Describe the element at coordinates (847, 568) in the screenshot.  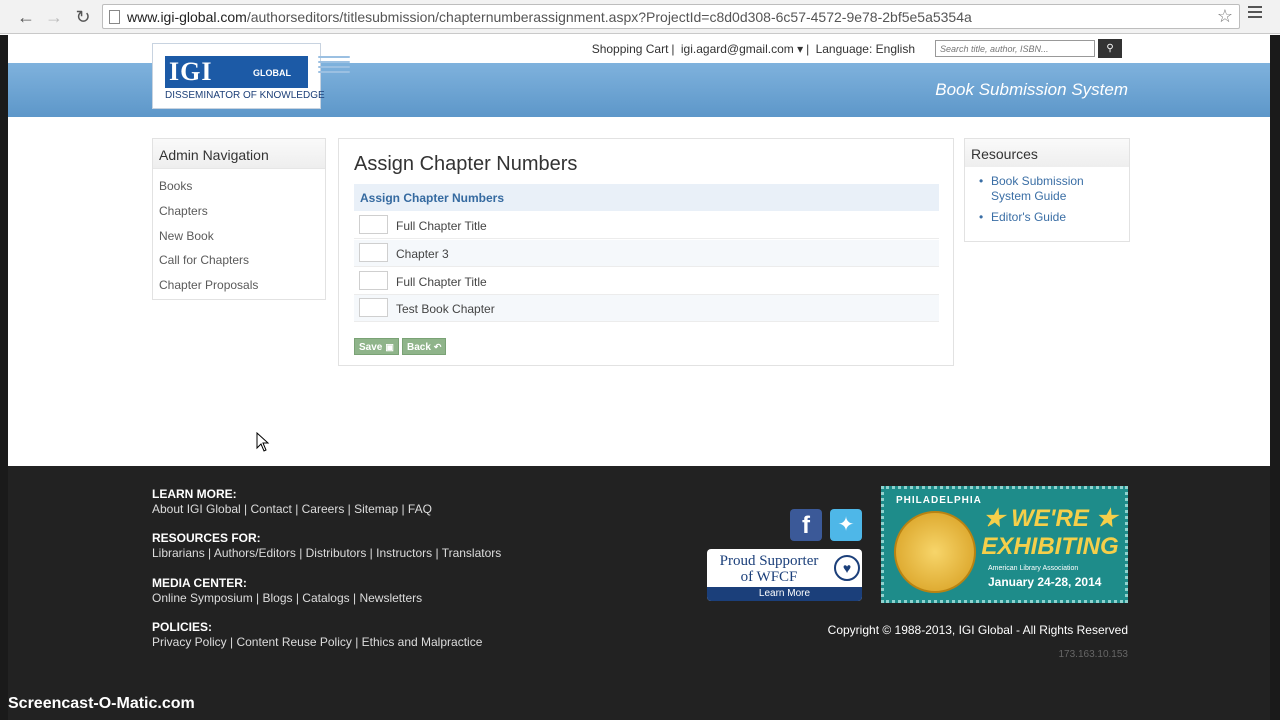
I see `wfcf-heart-icon: ♥` at that location.